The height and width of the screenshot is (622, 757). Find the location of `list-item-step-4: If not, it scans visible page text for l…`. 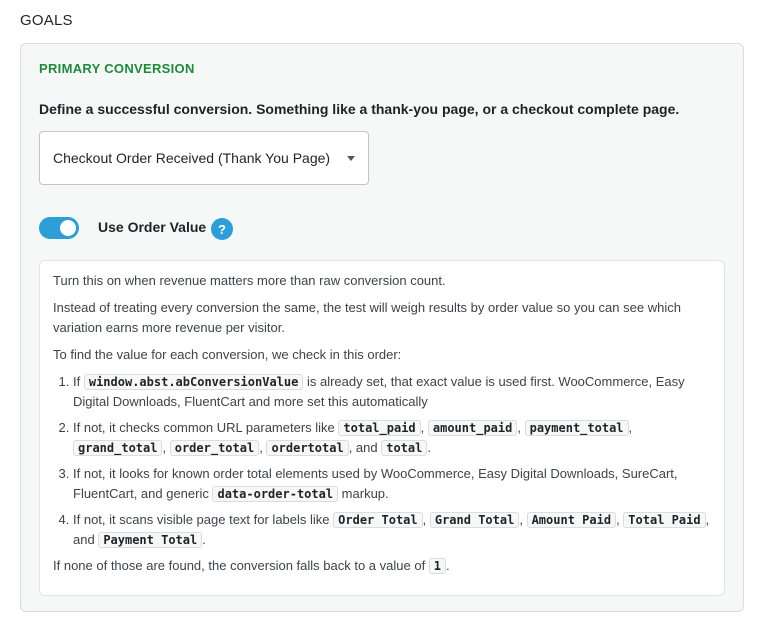

list-item-step-4: If not, it scans visible page text for l… is located at coordinates (392, 530).